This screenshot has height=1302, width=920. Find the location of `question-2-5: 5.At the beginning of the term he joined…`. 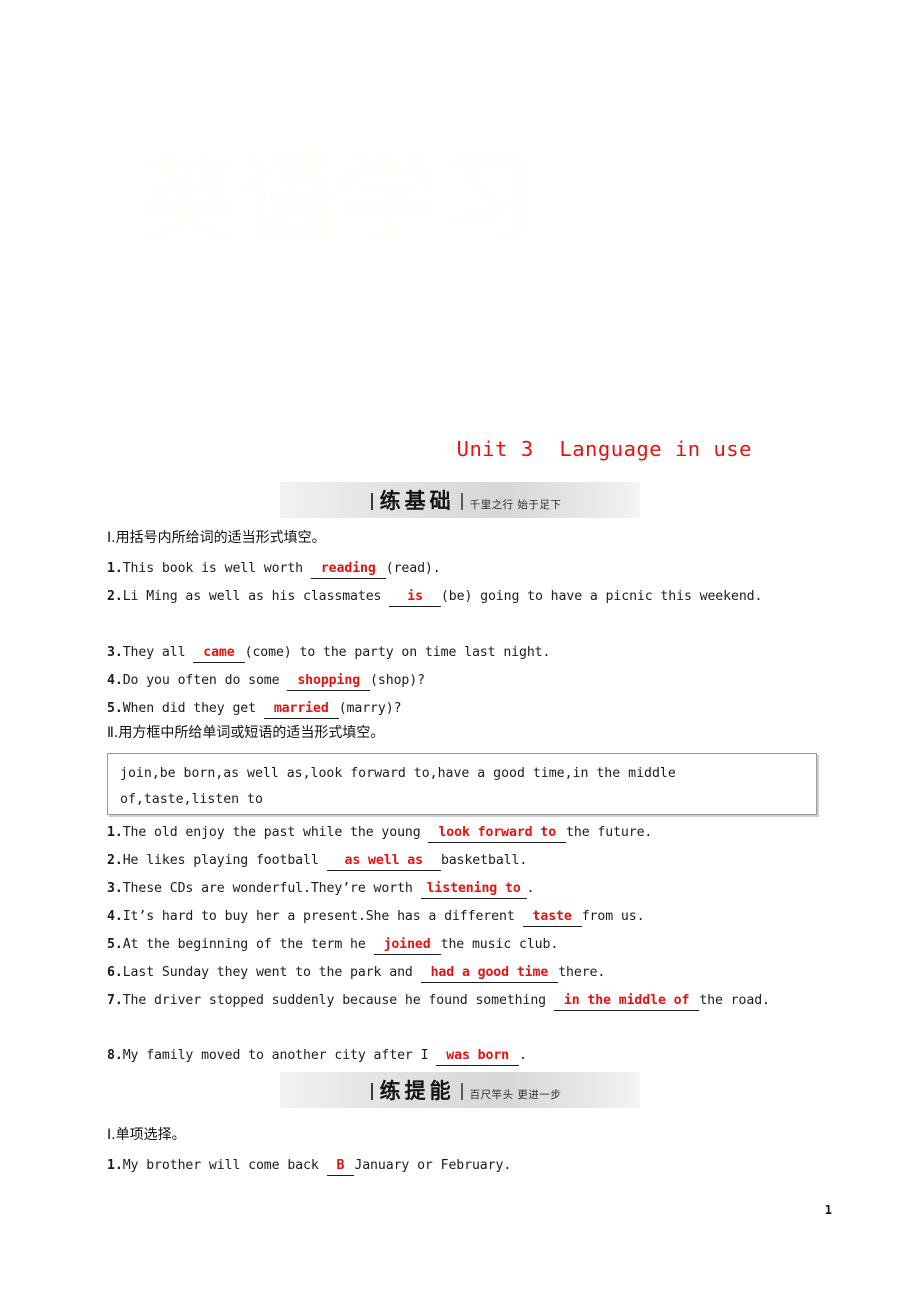

question-2-5: 5.At the beginning of the term he joined… is located at coordinates (463, 944).